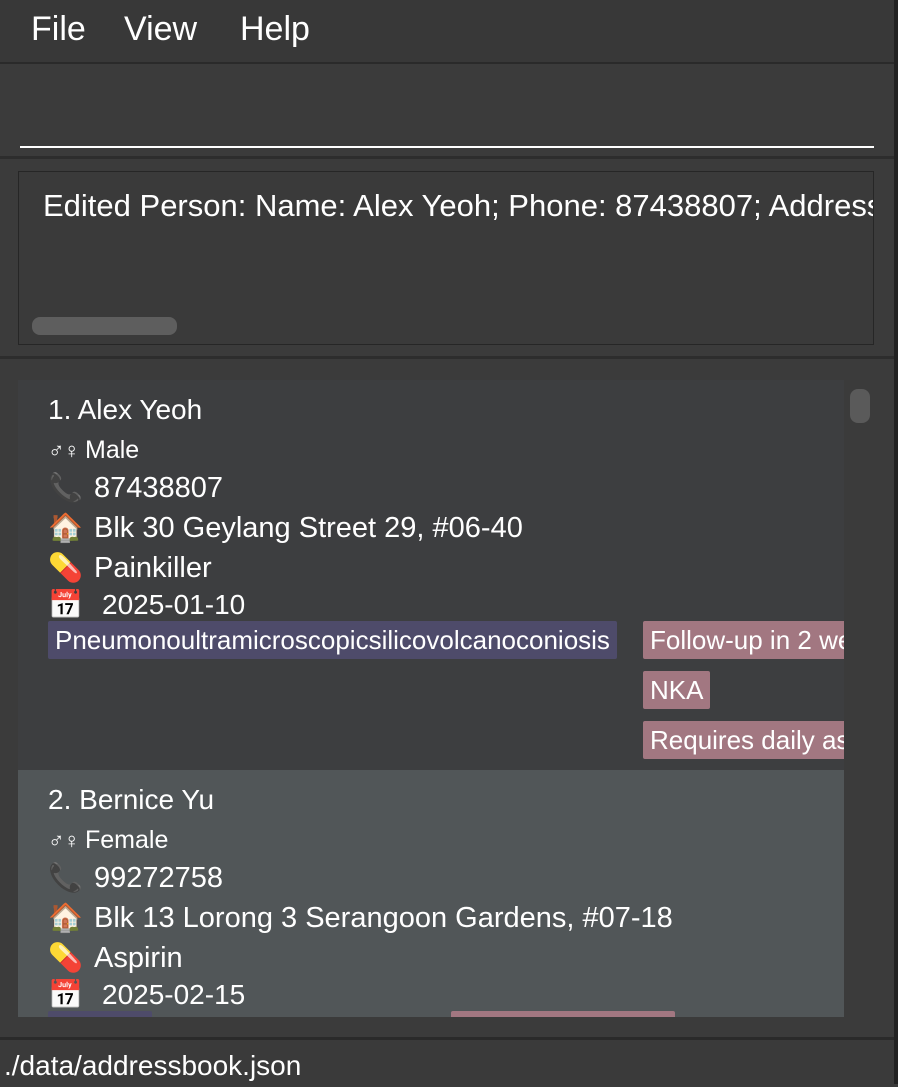 This screenshot has height=1087, width=898. What do you see at coordinates (860, 406) in the screenshot?
I see `vertical-scrollbar` at bounding box center [860, 406].